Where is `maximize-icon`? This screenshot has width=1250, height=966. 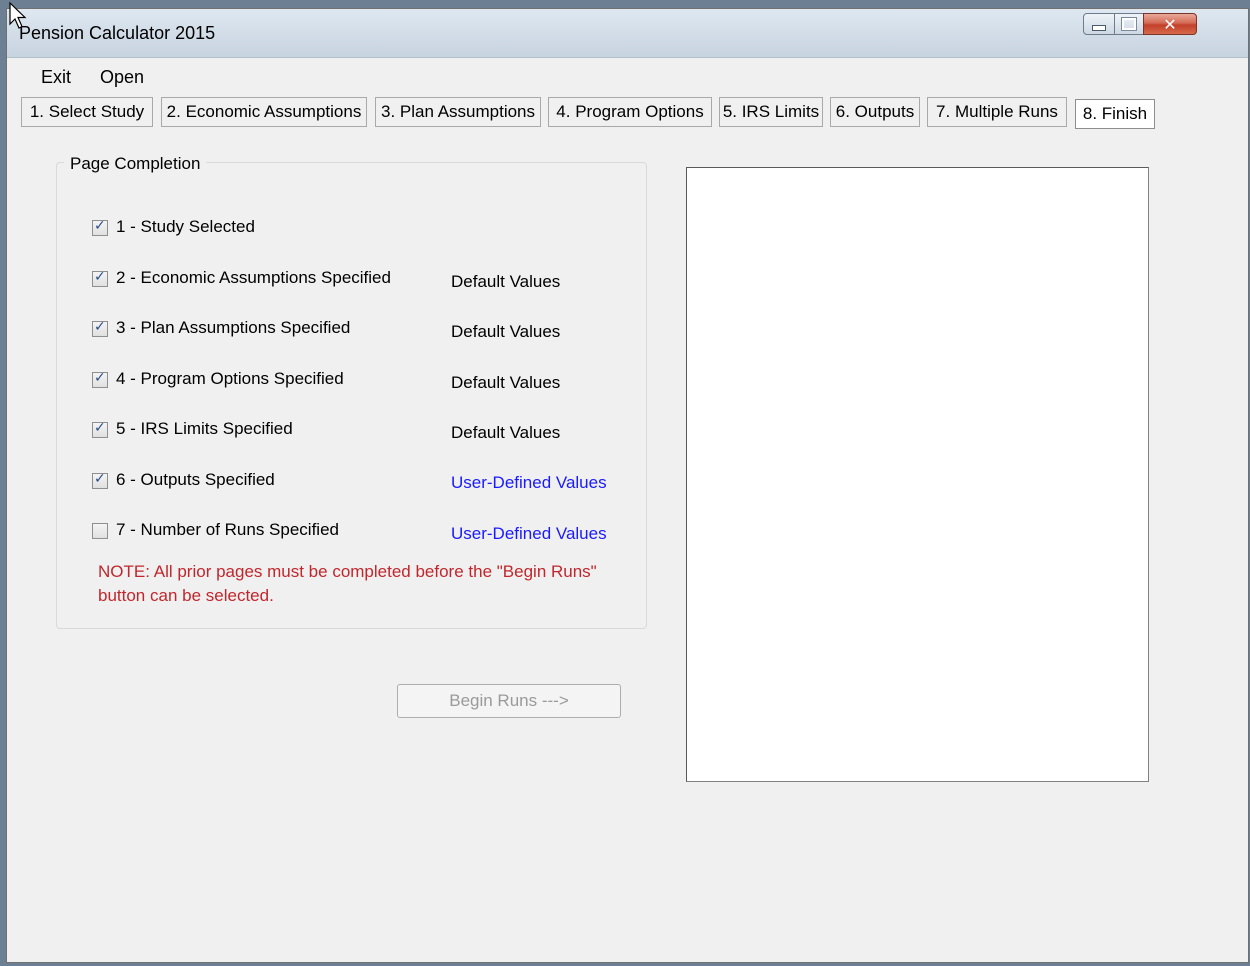 maximize-icon is located at coordinates (1129, 24).